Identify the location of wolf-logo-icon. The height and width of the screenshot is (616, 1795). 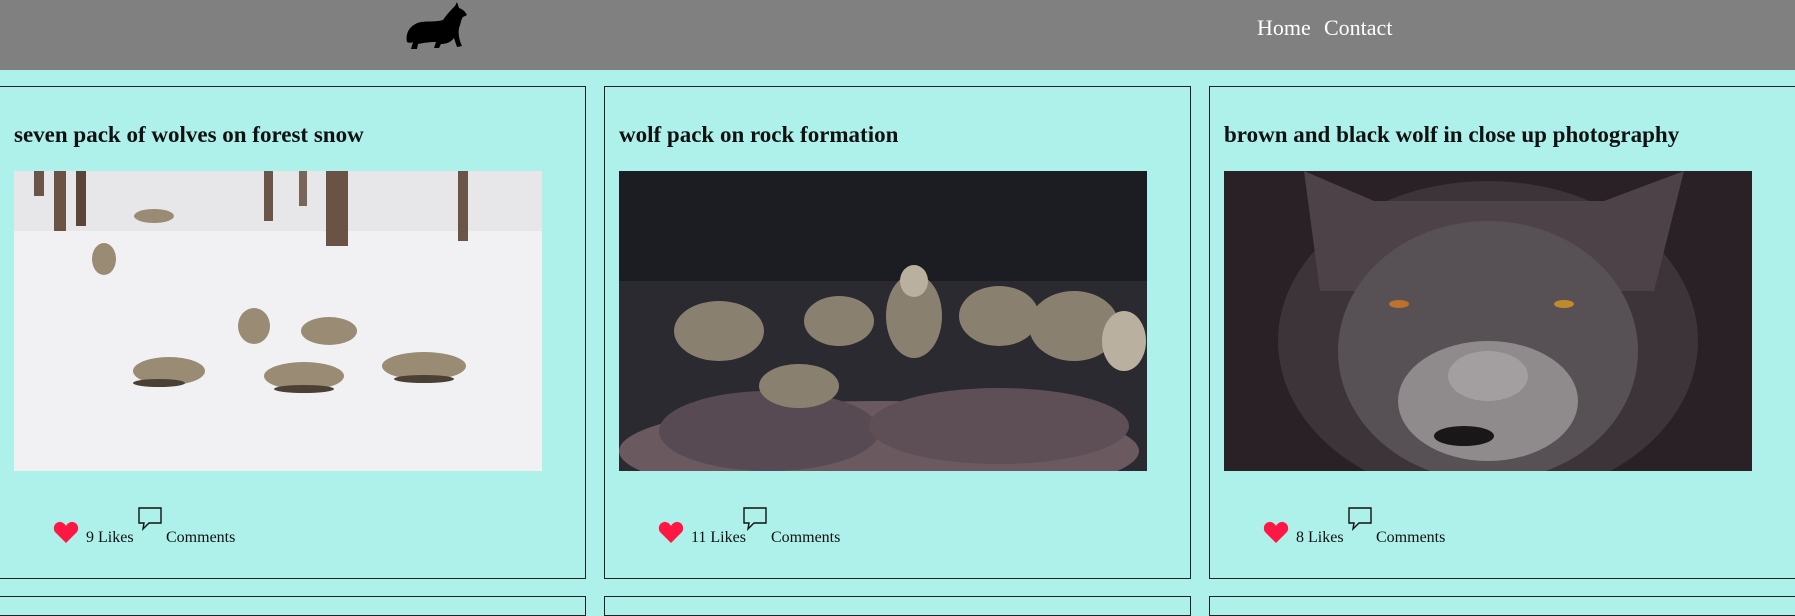
(435, 26).